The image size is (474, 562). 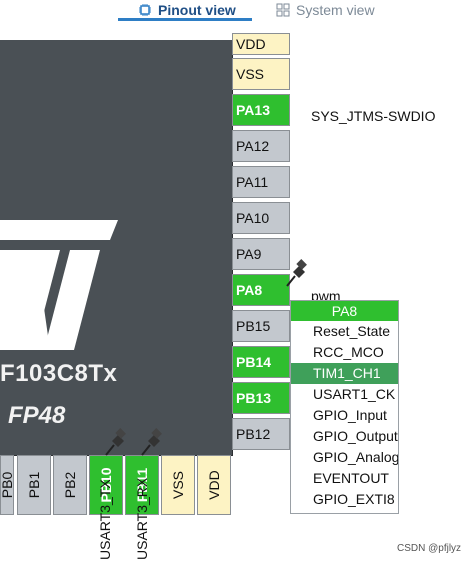 I want to click on pin-pa11: PA11, so click(x=261, y=182).